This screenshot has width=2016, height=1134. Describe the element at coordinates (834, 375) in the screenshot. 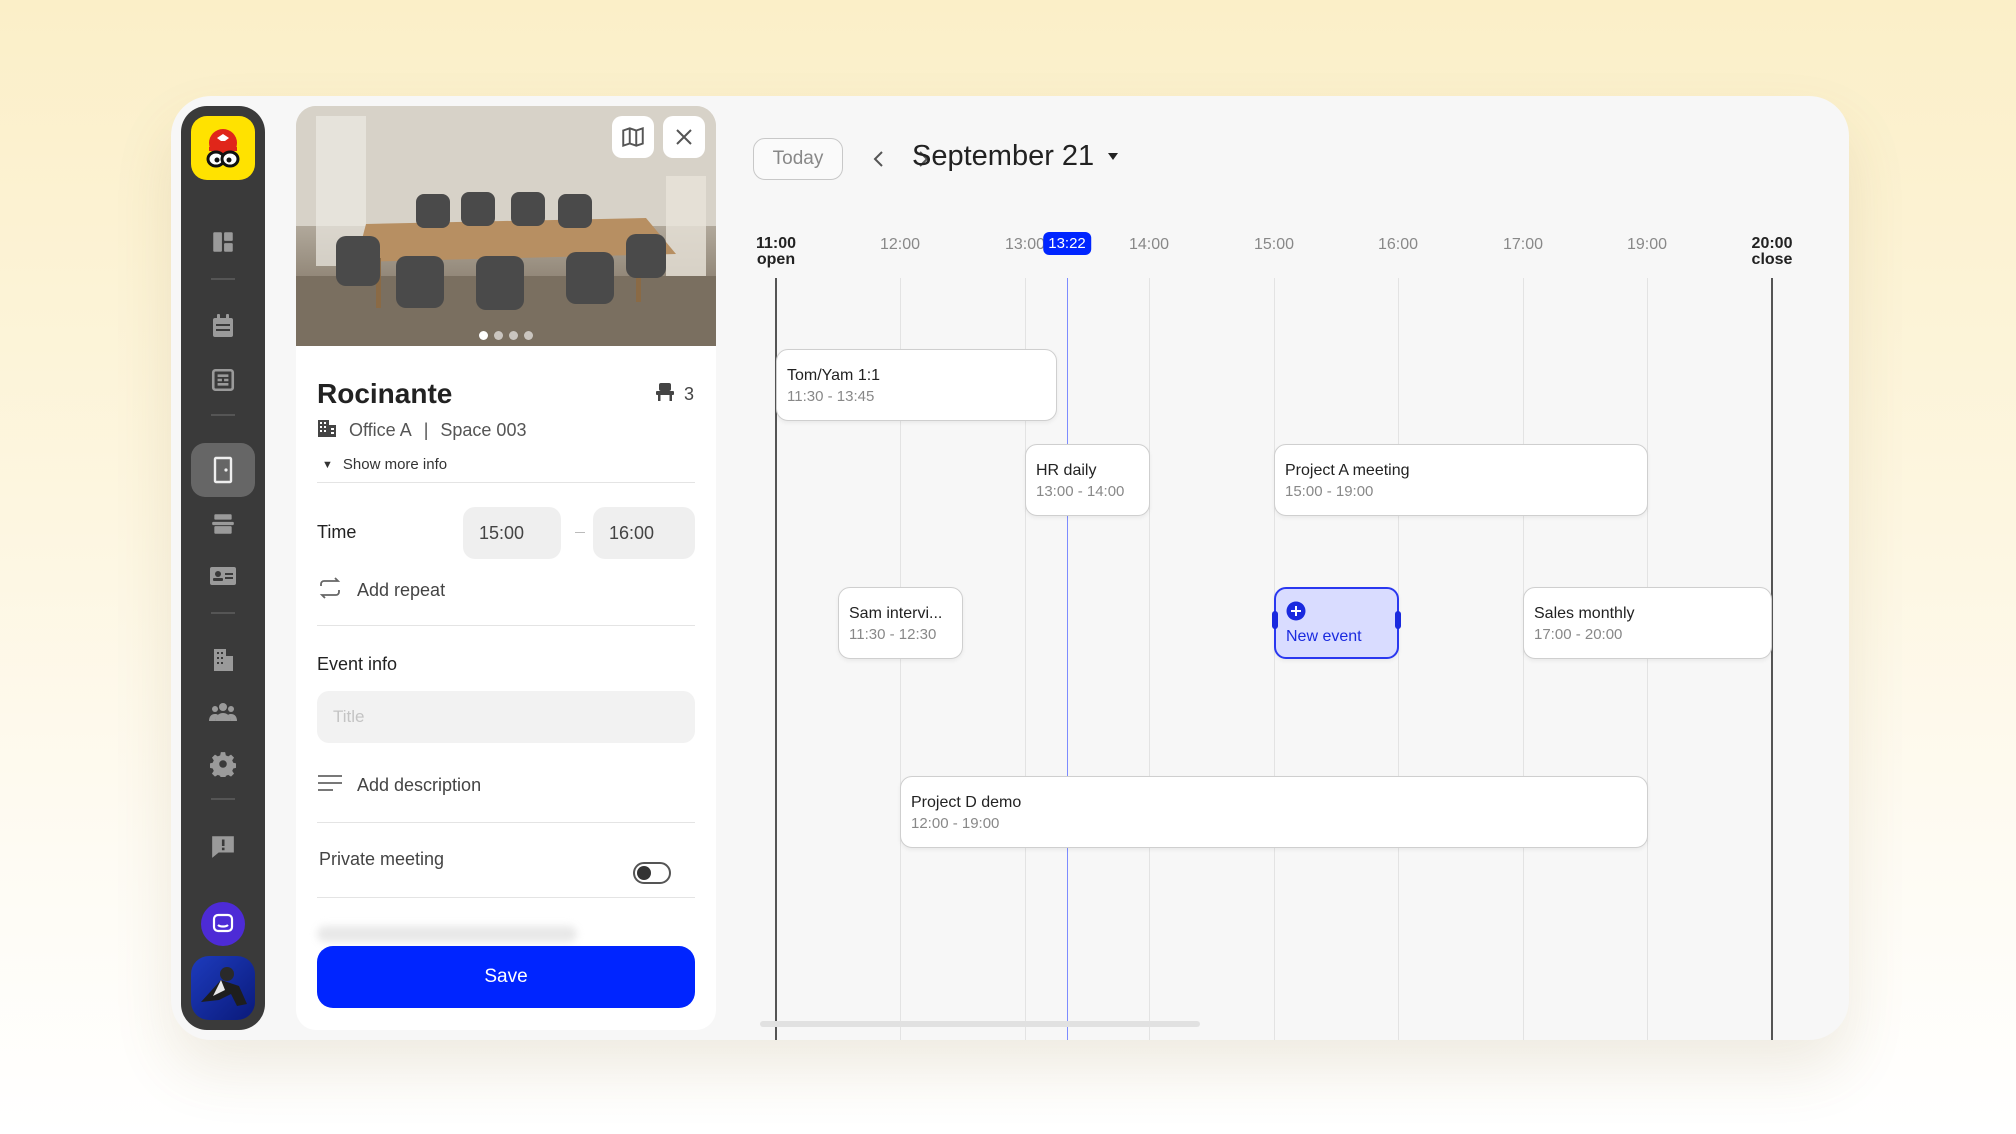

I see `event-title: Tom/Yam 1:1` at that location.